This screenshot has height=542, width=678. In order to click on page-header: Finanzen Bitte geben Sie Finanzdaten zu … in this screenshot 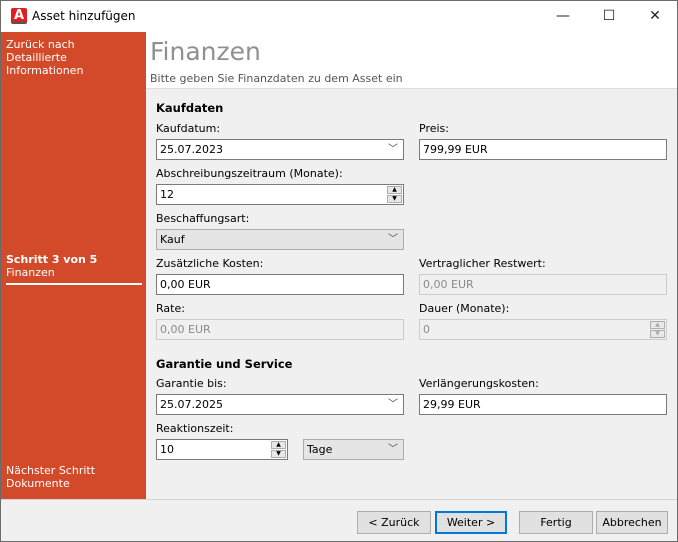, I will do `click(411, 60)`.